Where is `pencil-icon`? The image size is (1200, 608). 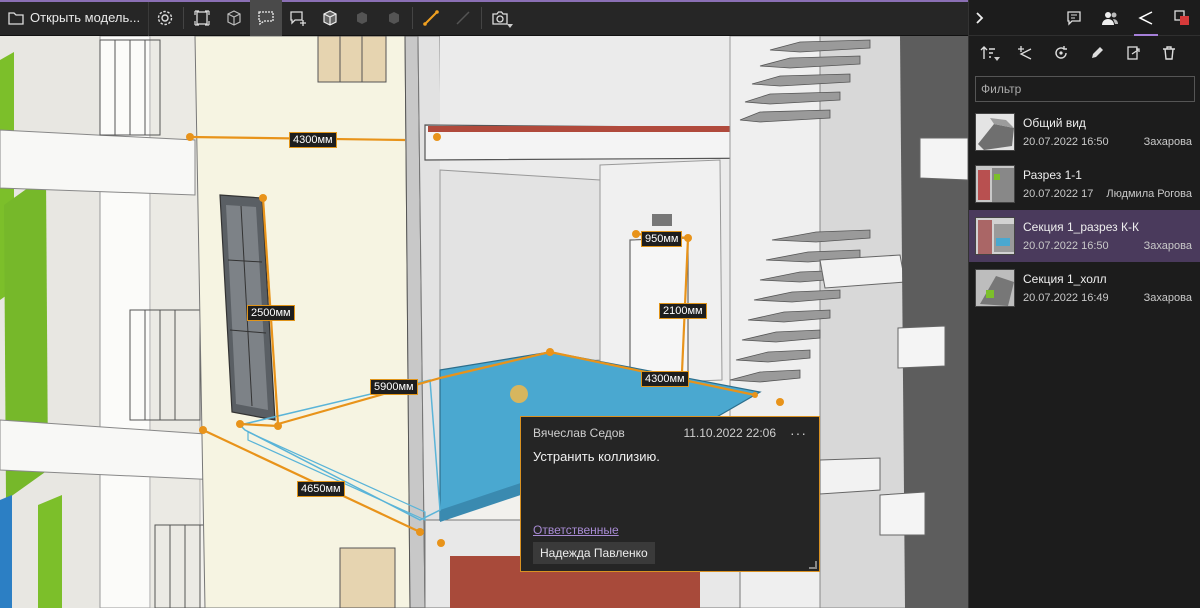
pencil-icon is located at coordinates (1097, 52).